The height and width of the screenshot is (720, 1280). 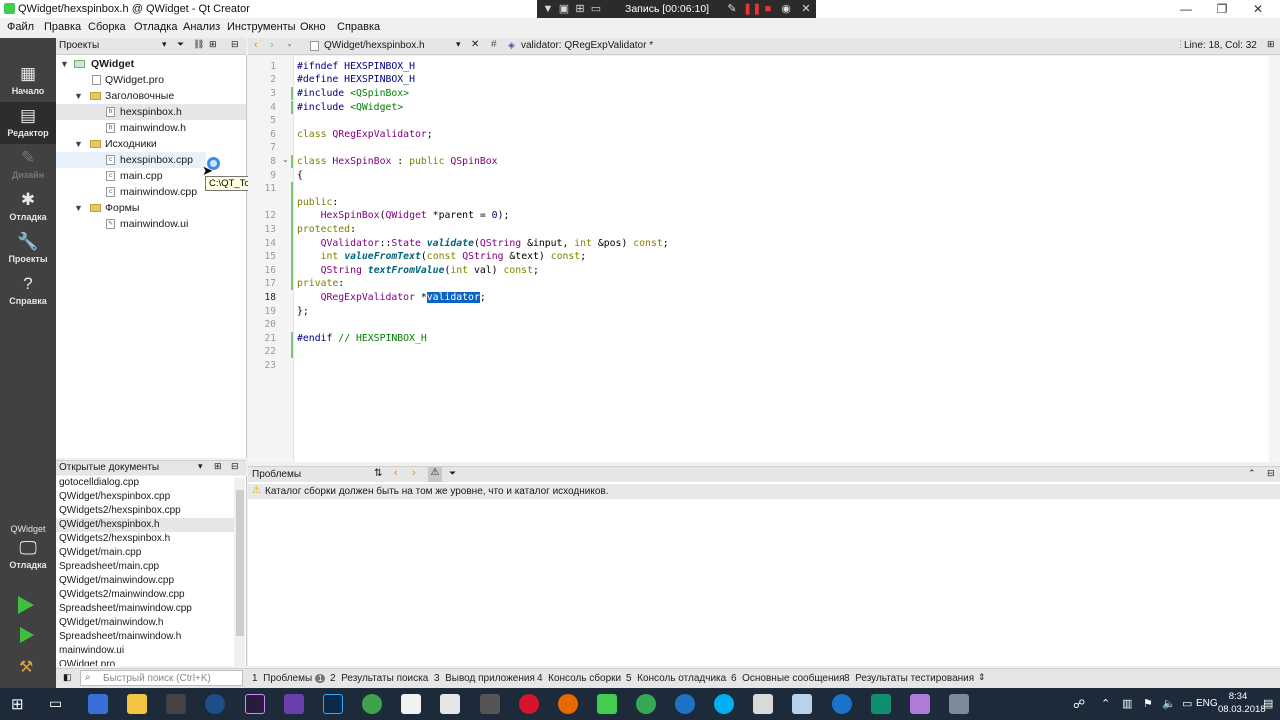 What do you see at coordinates (548, 9) in the screenshot?
I see `collapse-icon: ▼` at bounding box center [548, 9].